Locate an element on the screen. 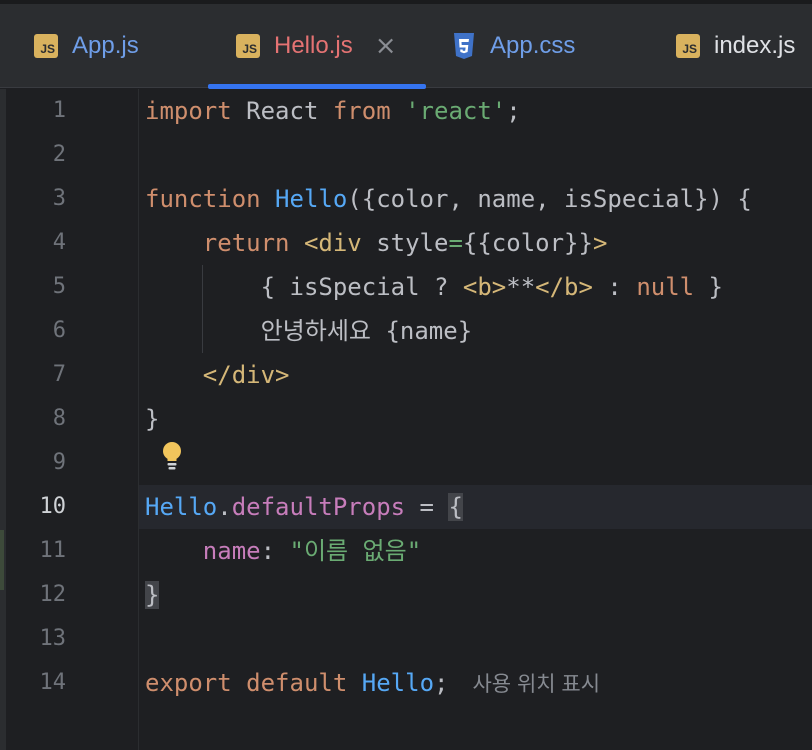 The image size is (812, 750). code-text: ** is located at coordinates (521, 287).